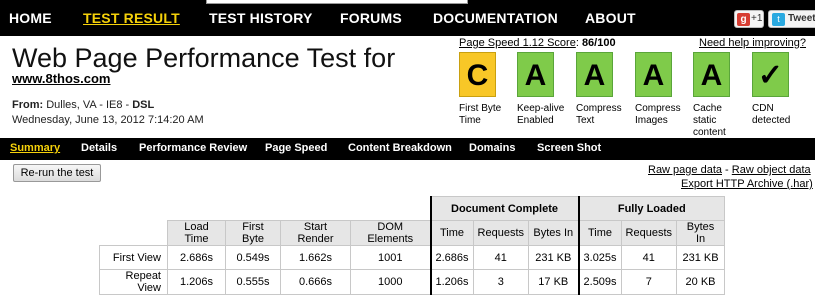 Image resolution: width=815 pixels, height=300 pixels. I want to click on grade-keep-alive: A, so click(535, 74).